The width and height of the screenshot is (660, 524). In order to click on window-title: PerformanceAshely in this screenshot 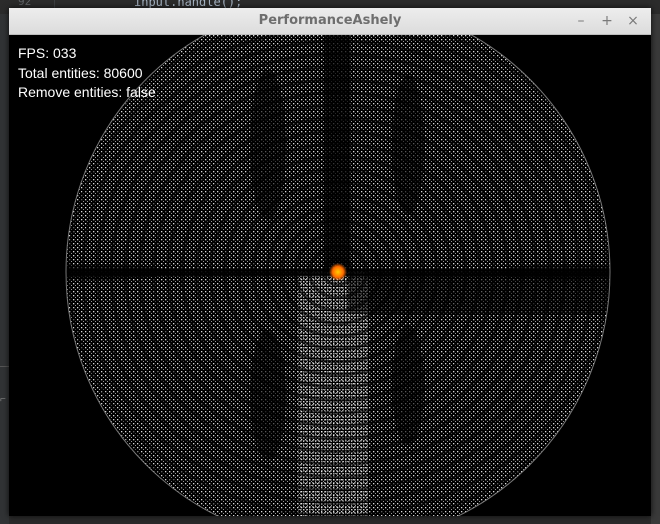, I will do `click(330, 20)`.